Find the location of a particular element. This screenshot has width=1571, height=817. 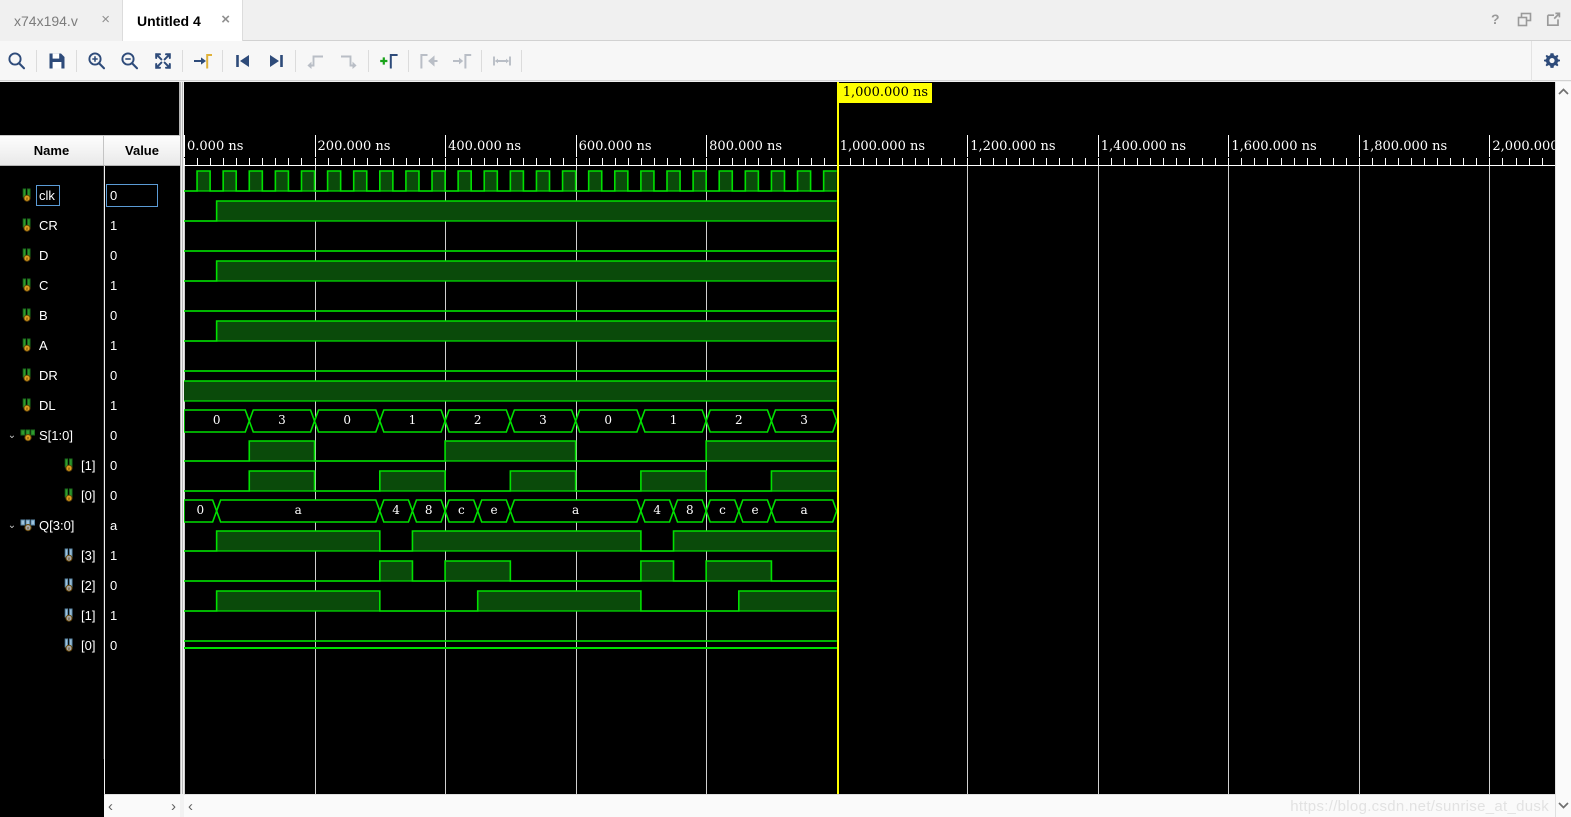

help-icon: ? is located at coordinates (1496, 21).